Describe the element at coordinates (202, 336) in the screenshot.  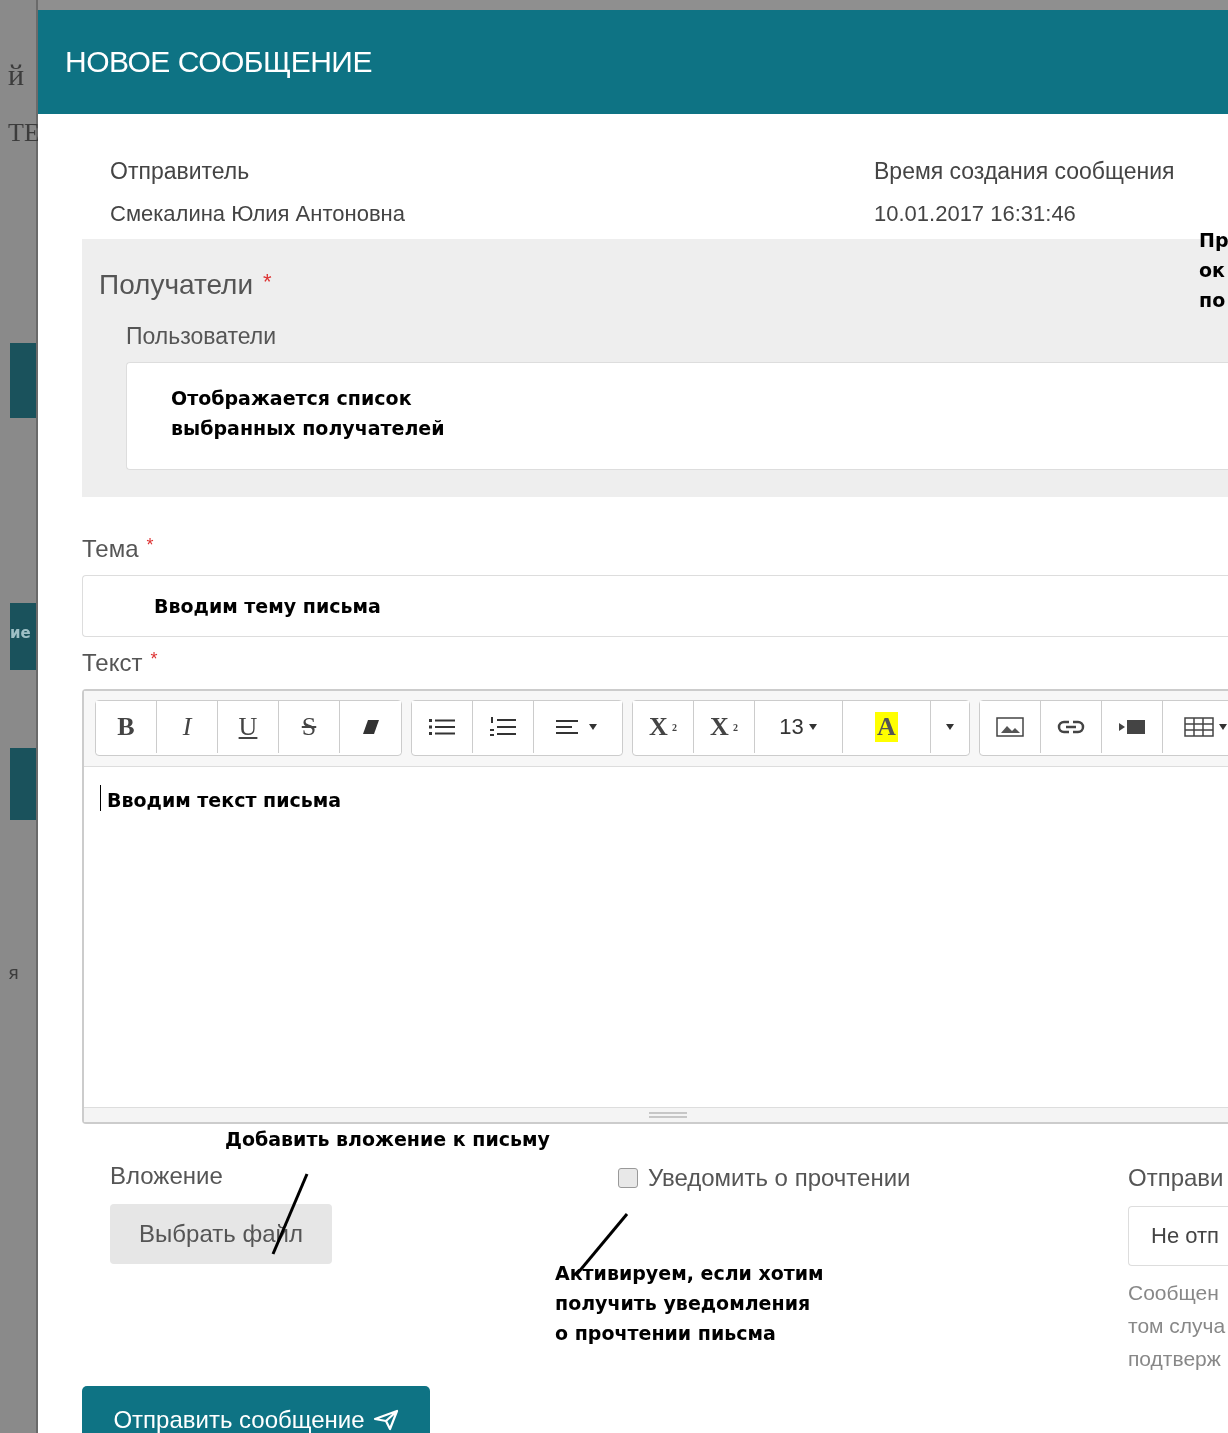
I see `users-label: Пользователи` at that location.